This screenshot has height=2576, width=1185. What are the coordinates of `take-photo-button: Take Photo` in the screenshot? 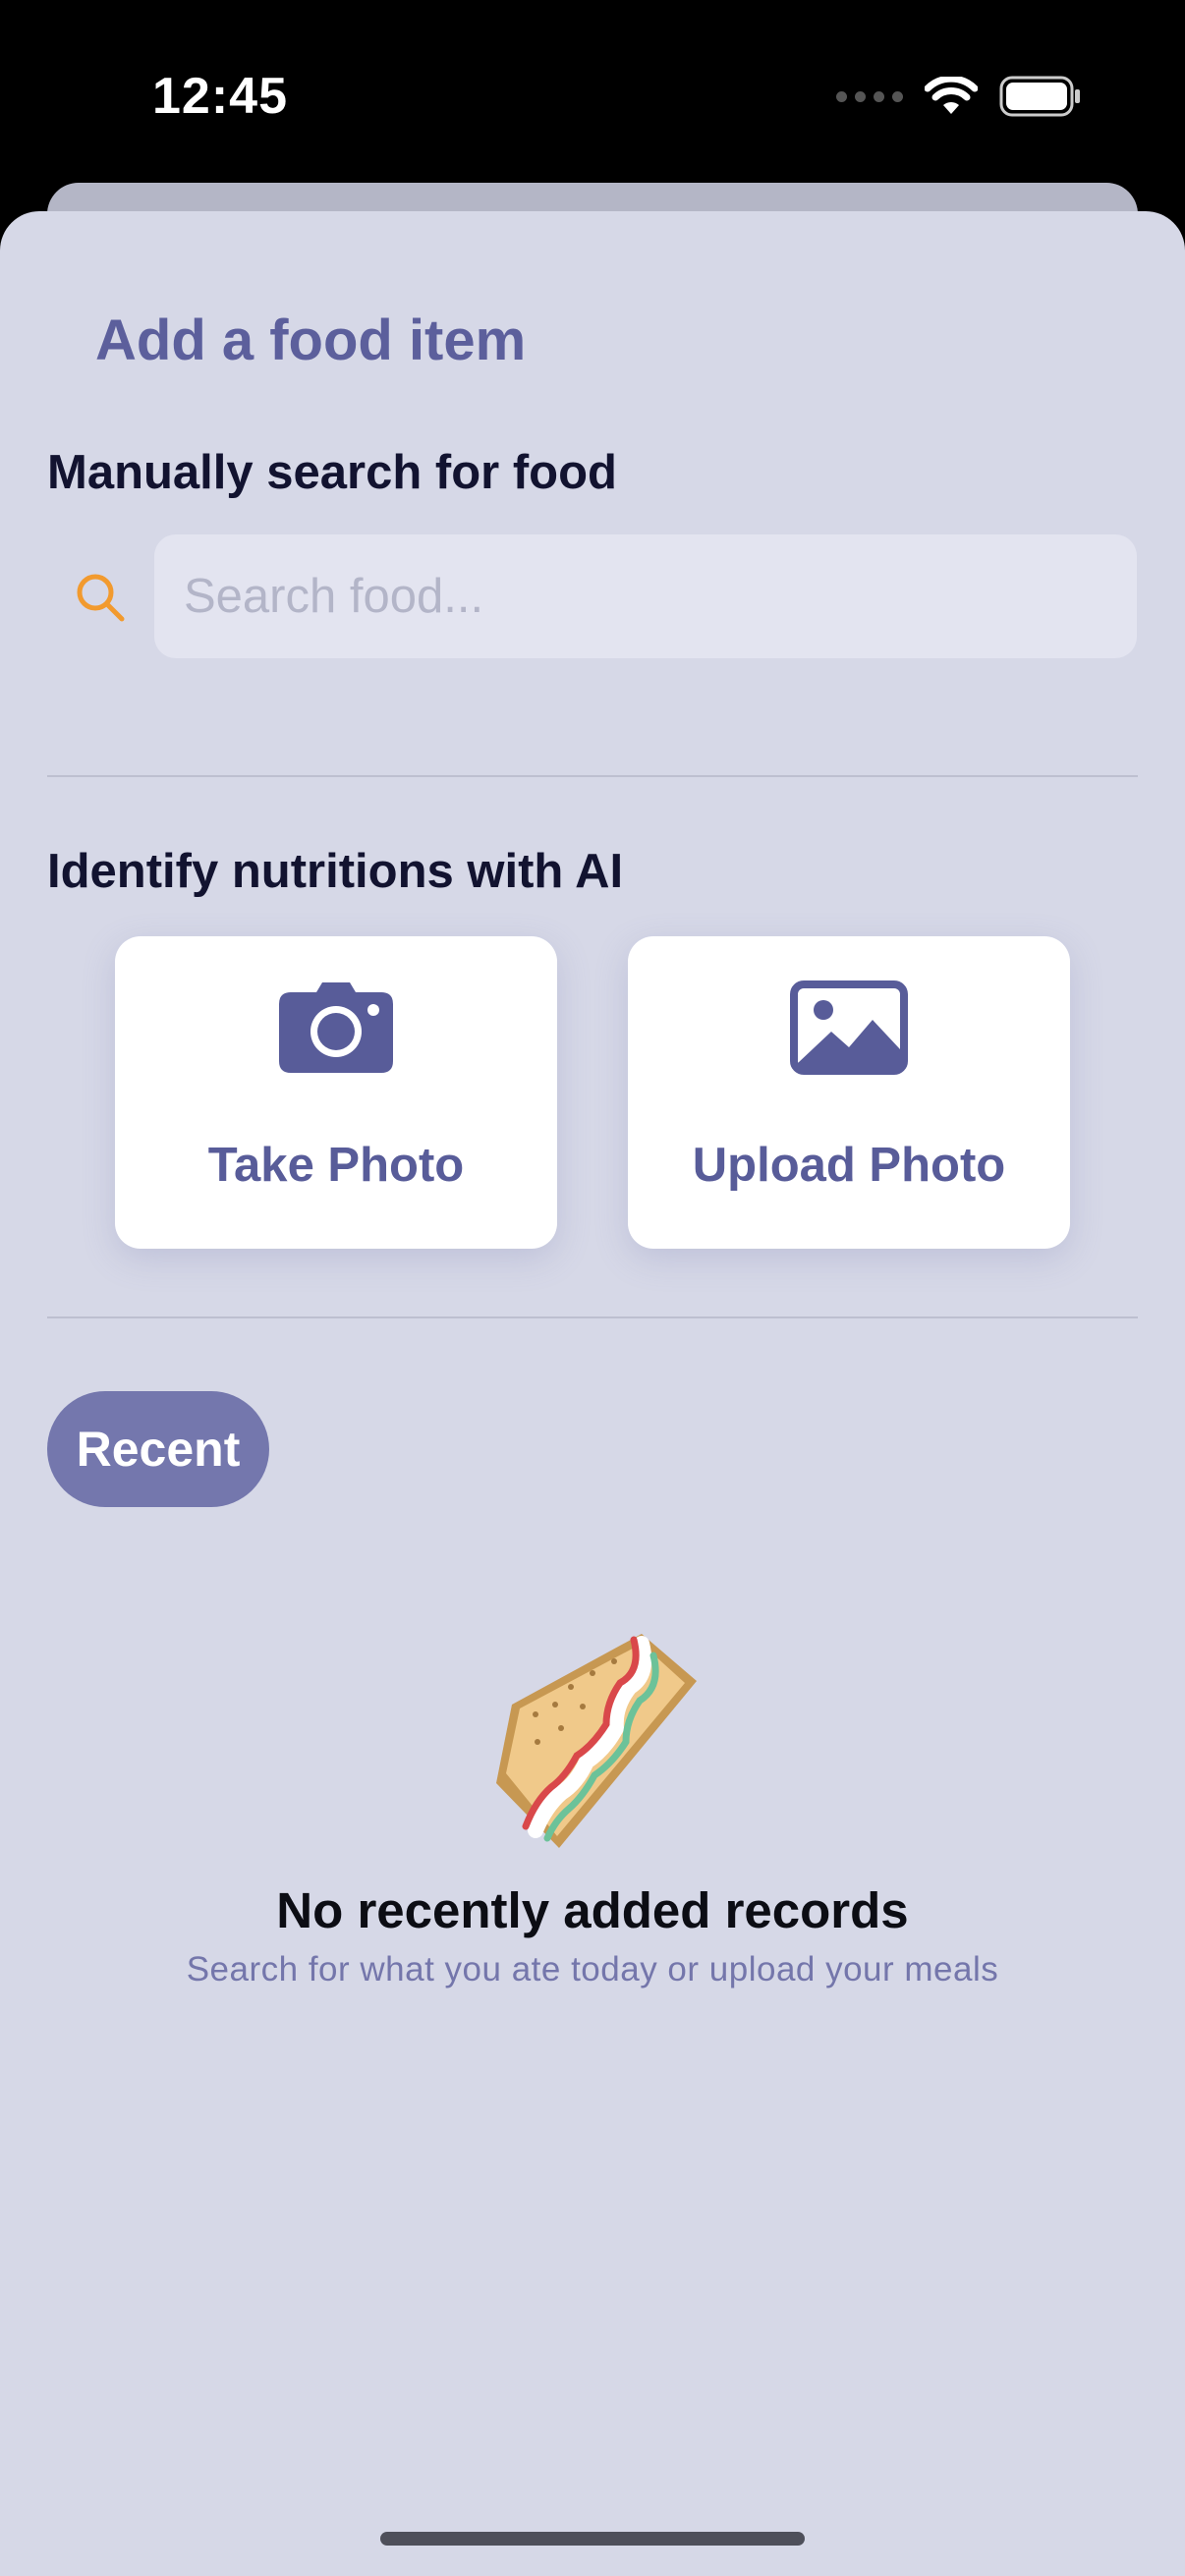 It's located at (336, 1092).